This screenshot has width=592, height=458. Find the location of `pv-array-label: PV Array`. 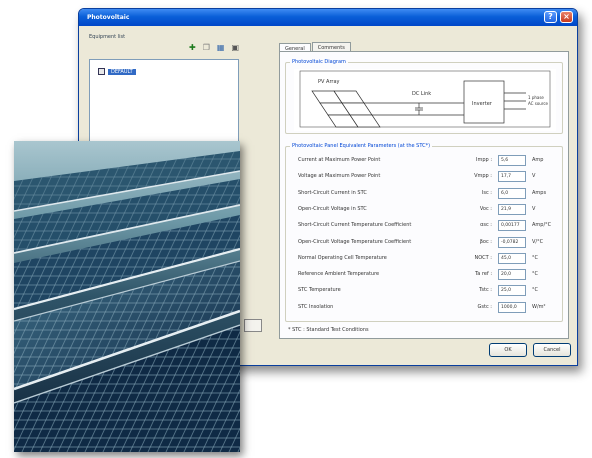

pv-array-label: PV Array is located at coordinates (329, 82).